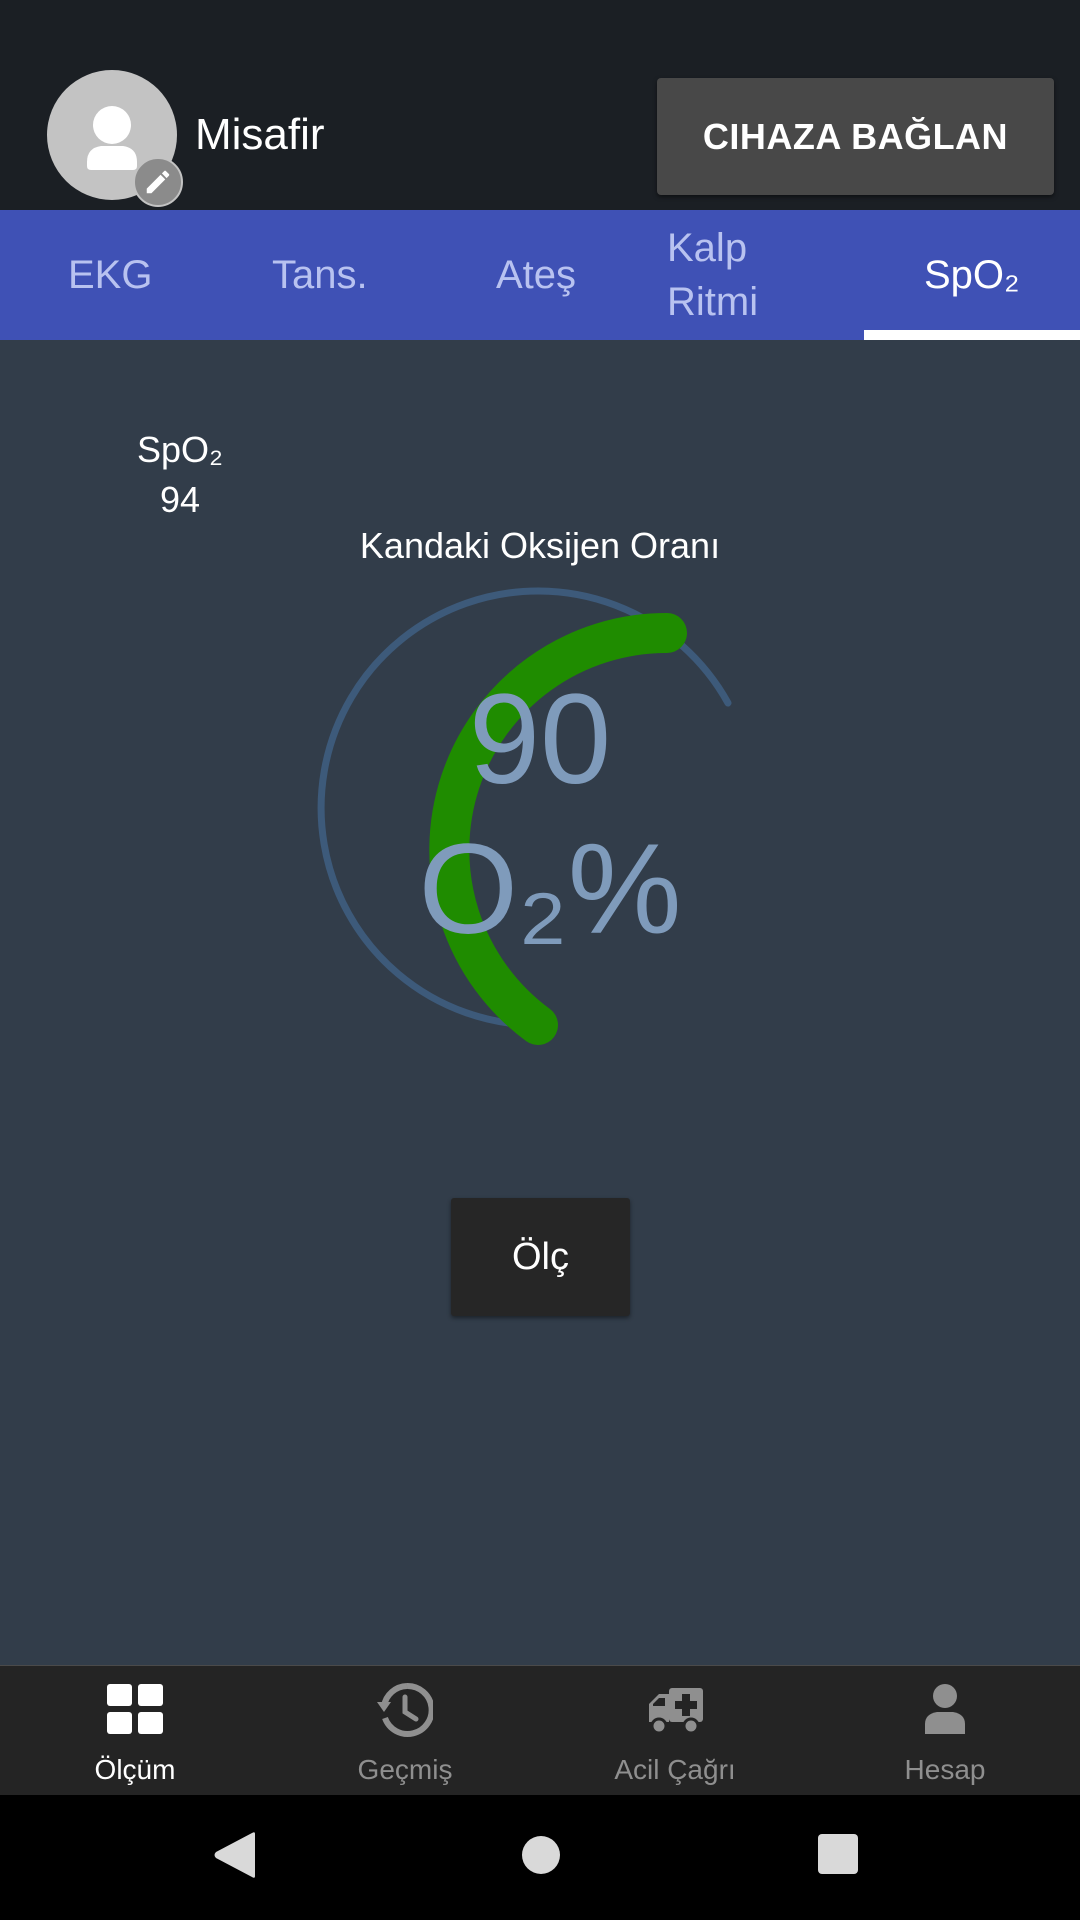 The height and width of the screenshot is (1920, 1080). Describe the element at coordinates (405, 1769) in the screenshot. I see `nav-gecmis-label: Geçmiş` at that location.